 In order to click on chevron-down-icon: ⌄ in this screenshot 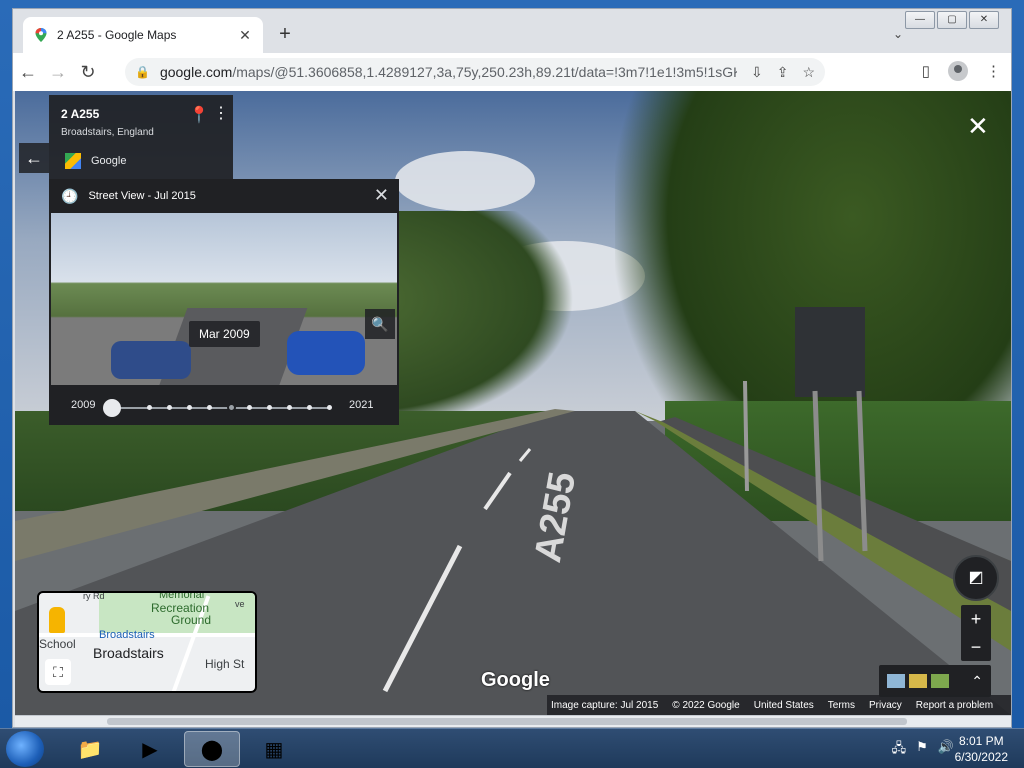, I will do `click(898, 34)`.